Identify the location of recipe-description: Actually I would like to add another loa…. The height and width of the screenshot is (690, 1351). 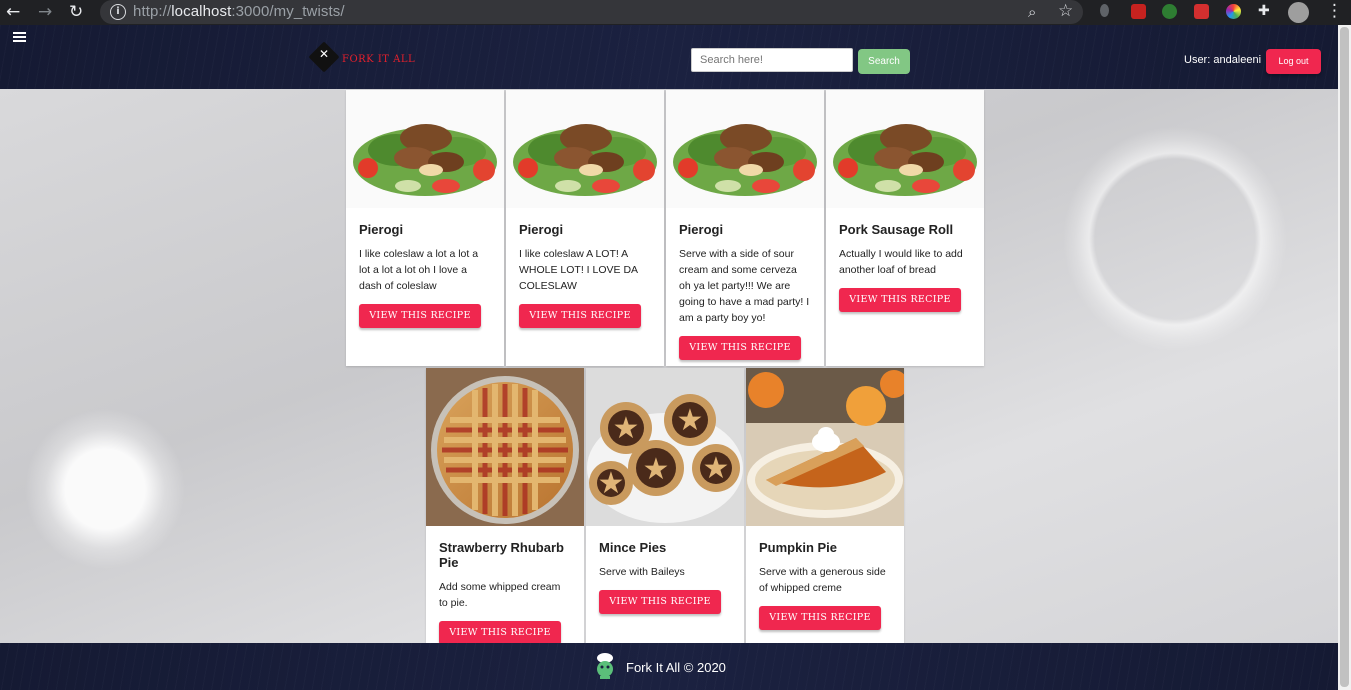
(901, 262).